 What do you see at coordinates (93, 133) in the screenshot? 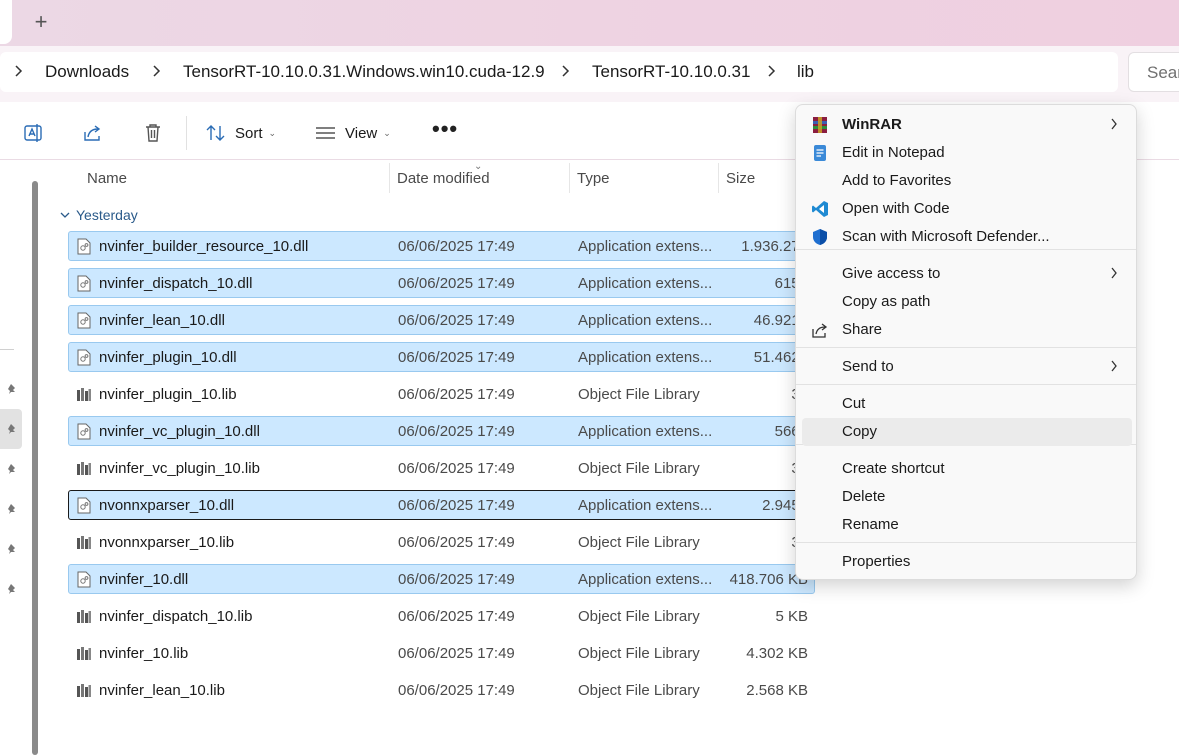
I see `share-icon` at bounding box center [93, 133].